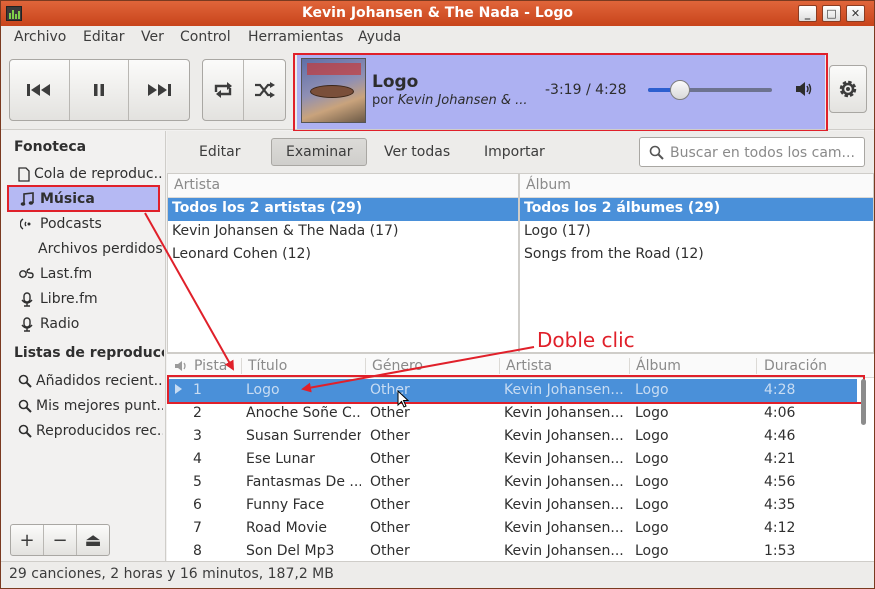 Image resolution: width=875 pixels, height=589 pixels. I want to click on shuffle-icon, so click(264, 90).